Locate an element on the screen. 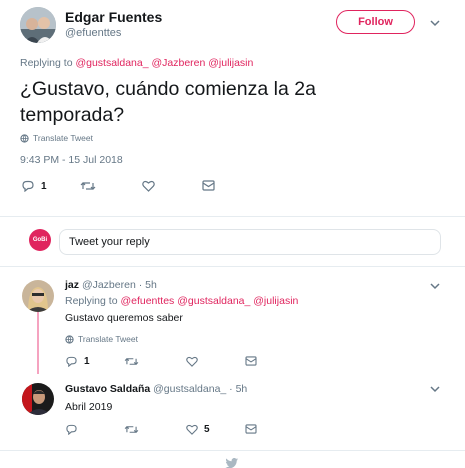 This screenshot has width=465, height=468. twitter-bird-icon is located at coordinates (232, 463).